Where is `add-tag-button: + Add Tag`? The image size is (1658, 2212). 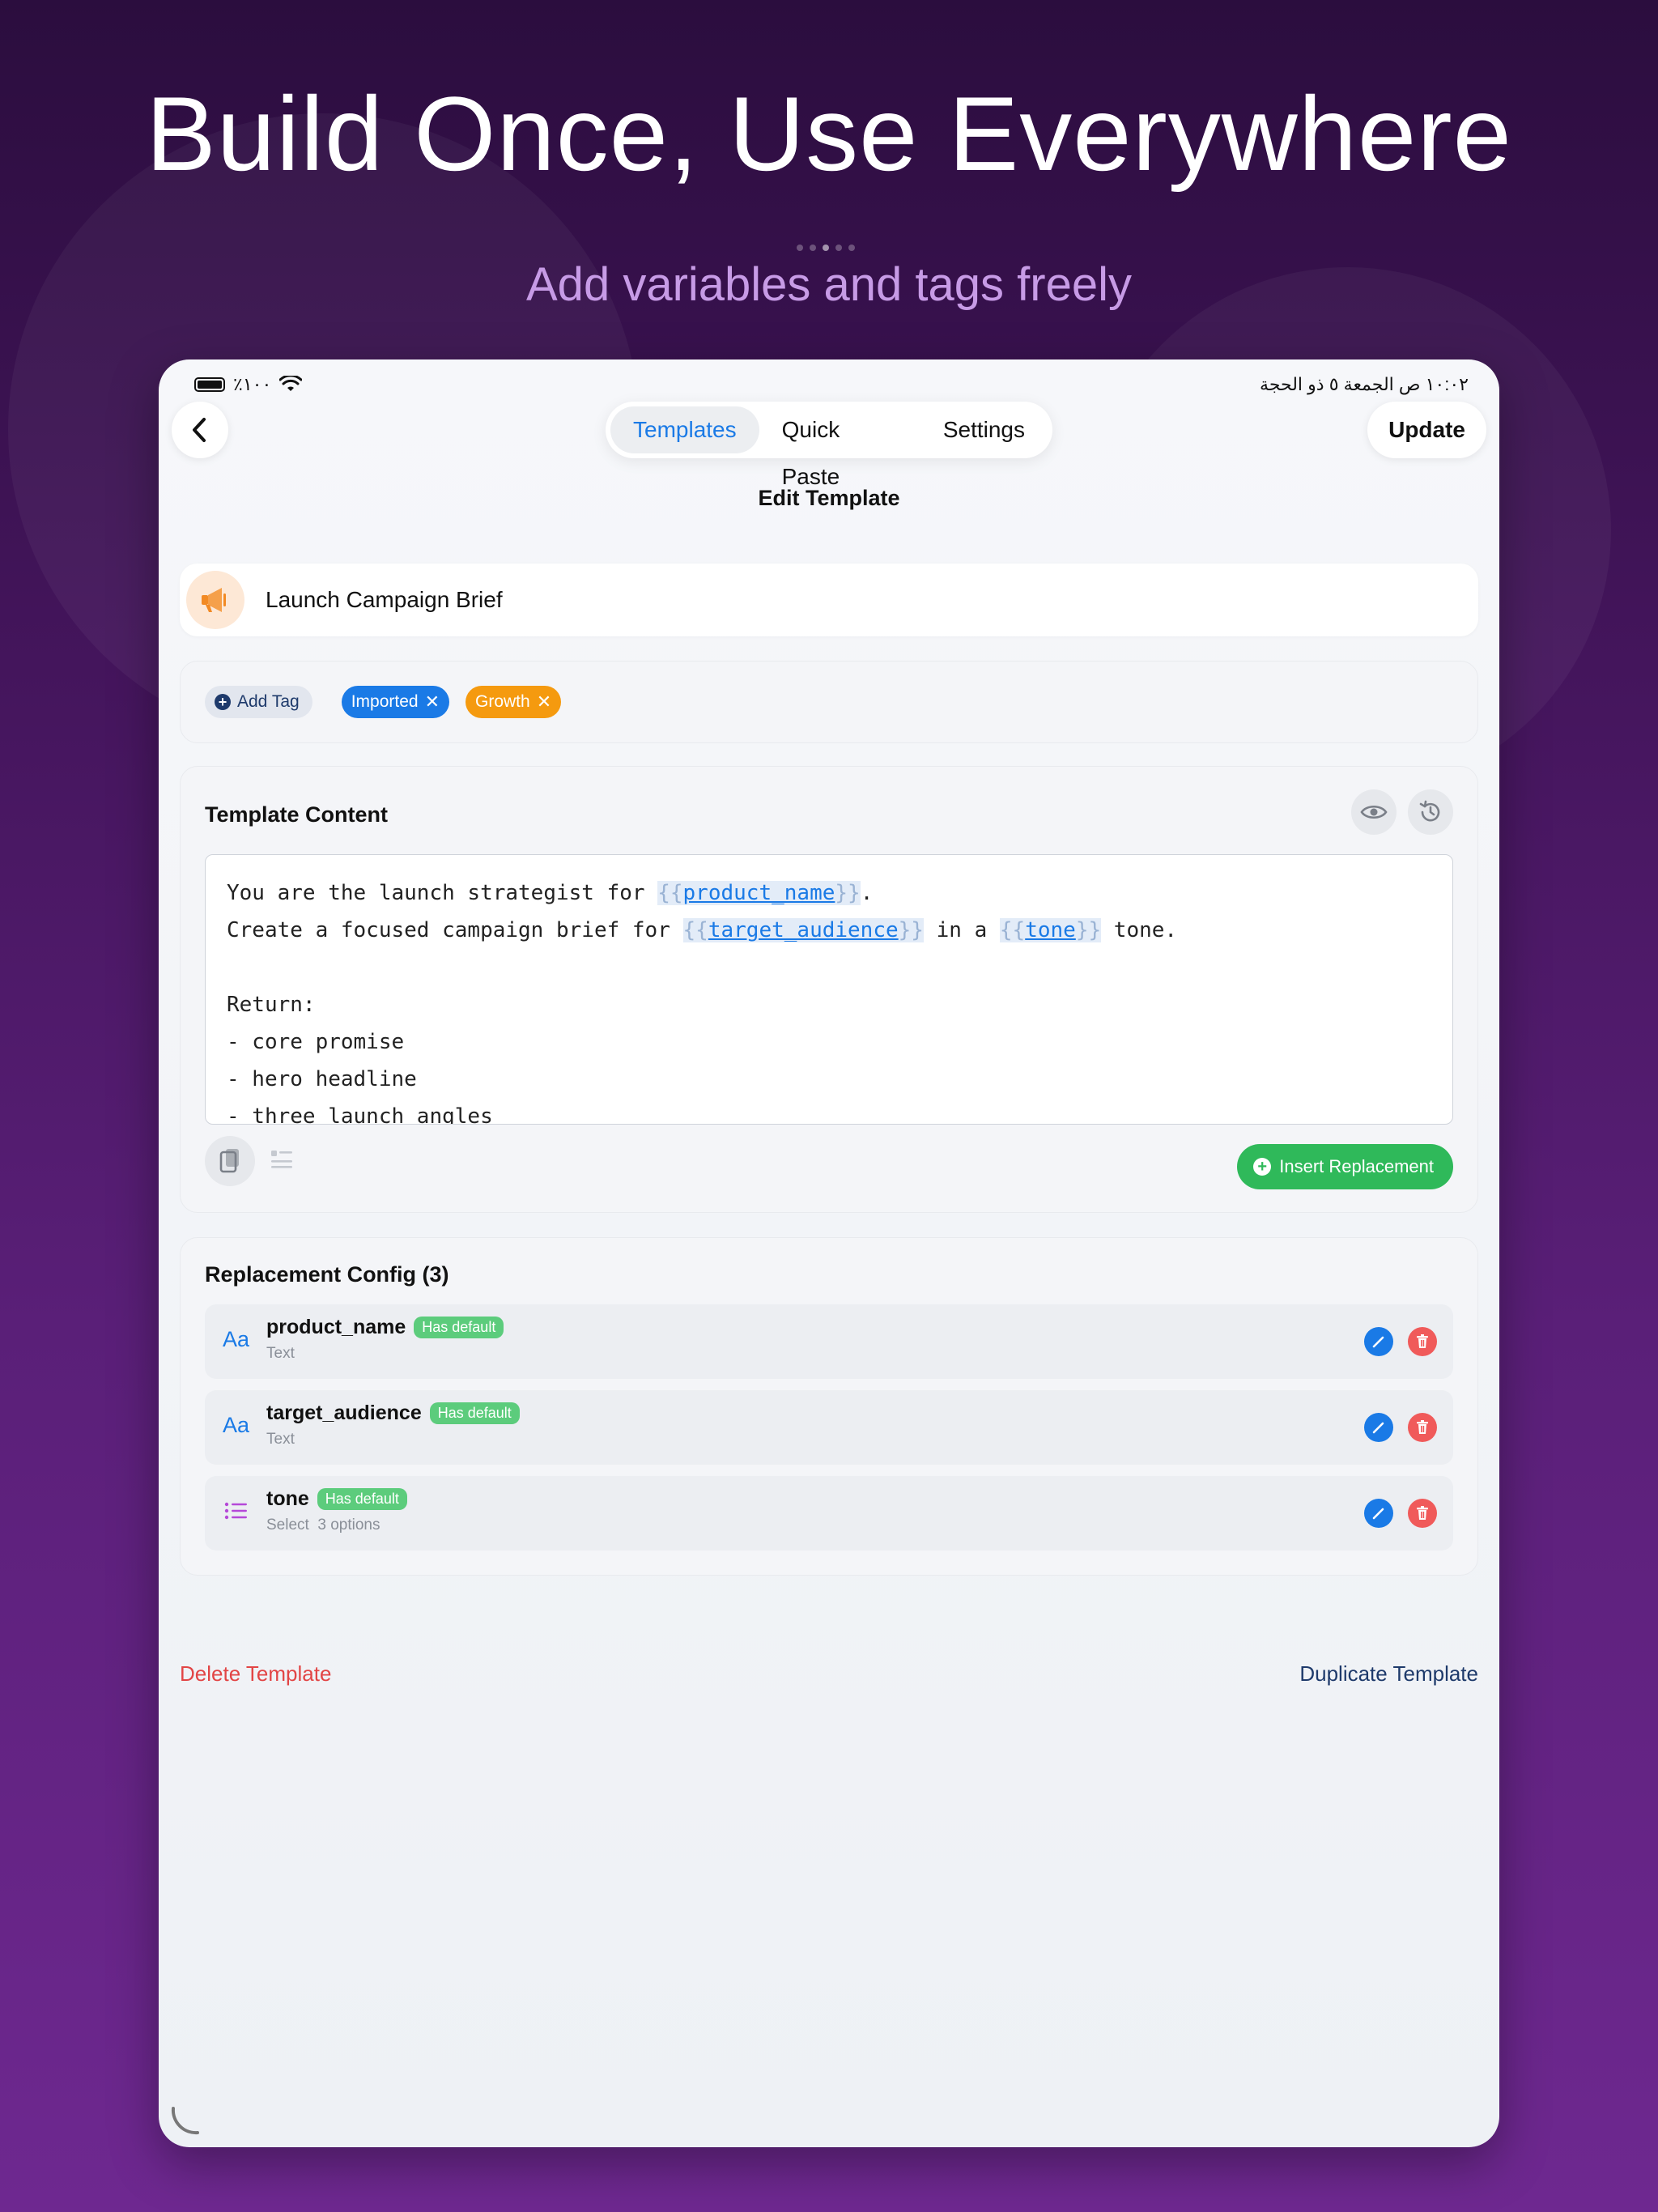
add-tag-button: + Add Tag is located at coordinates (258, 702).